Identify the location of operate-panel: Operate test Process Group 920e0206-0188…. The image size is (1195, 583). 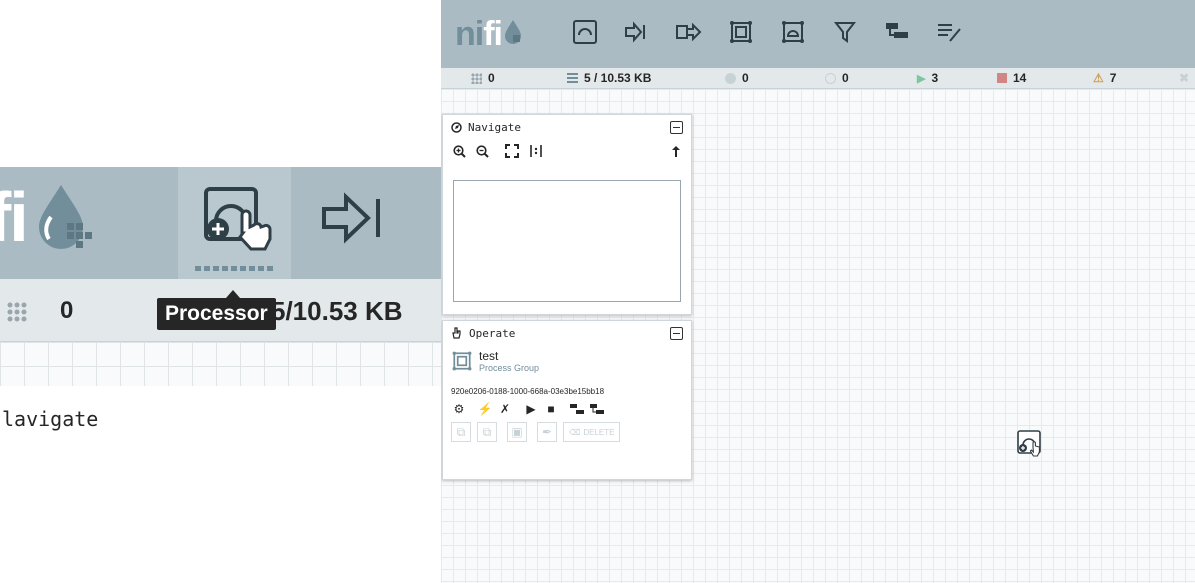
(567, 400).